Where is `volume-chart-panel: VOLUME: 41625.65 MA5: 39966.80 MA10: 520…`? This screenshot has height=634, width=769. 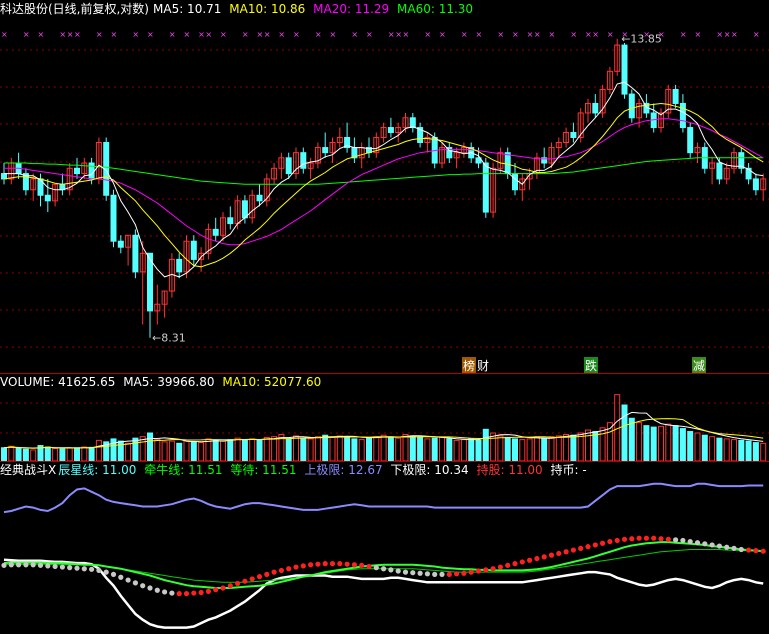 volume-chart-panel: VOLUME: 41625.65 MA5: 39966.80 MA10: 520… is located at coordinates (384, 417).